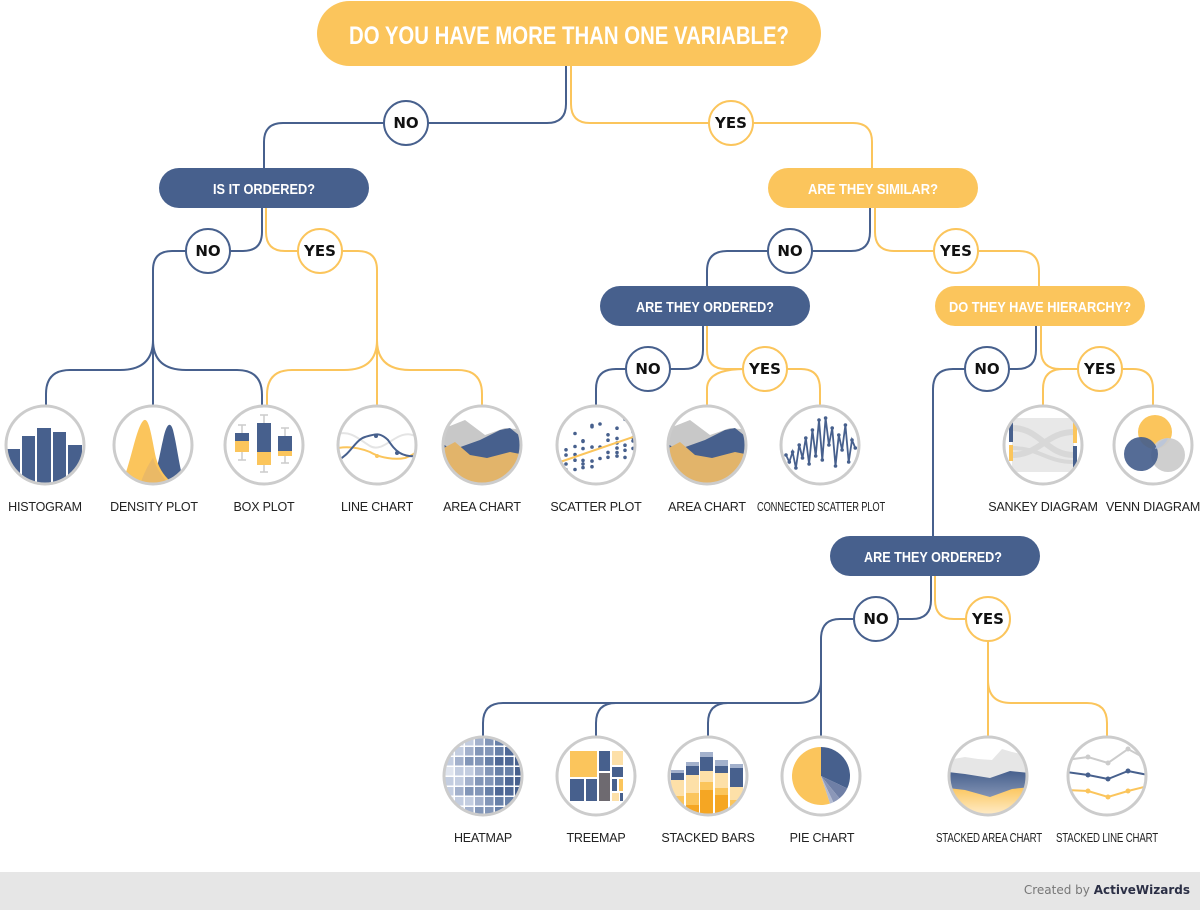 This screenshot has width=1200, height=910. What do you see at coordinates (1107, 776) in the screenshot?
I see `stacked-line-chart-icon` at bounding box center [1107, 776].